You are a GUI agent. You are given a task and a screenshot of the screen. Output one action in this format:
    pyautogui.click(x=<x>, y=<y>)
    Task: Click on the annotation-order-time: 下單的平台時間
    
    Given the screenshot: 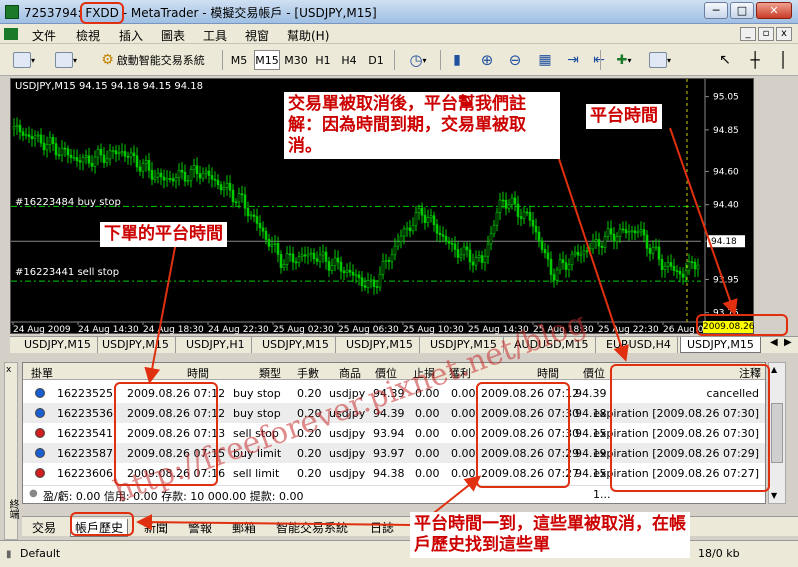 What is the action you would take?
    pyautogui.click(x=163, y=234)
    